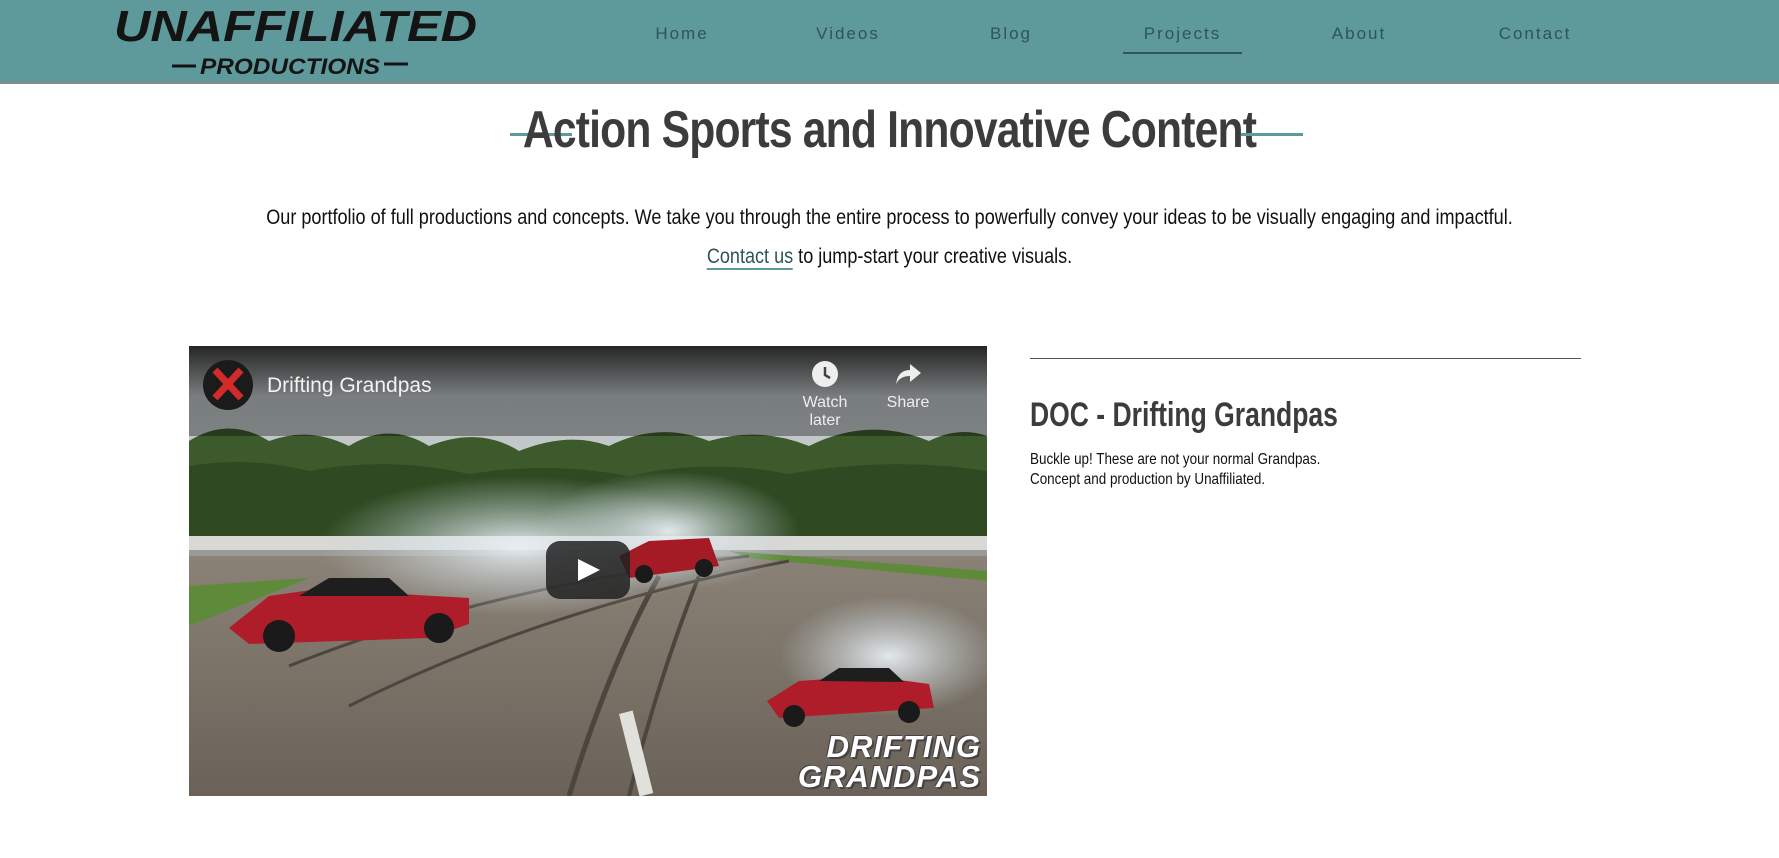 The image size is (1779, 858). What do you see at coordinates (1359, 38) in the screenshot?
I see `nav-about: About` at bounding box center [1359, 38].